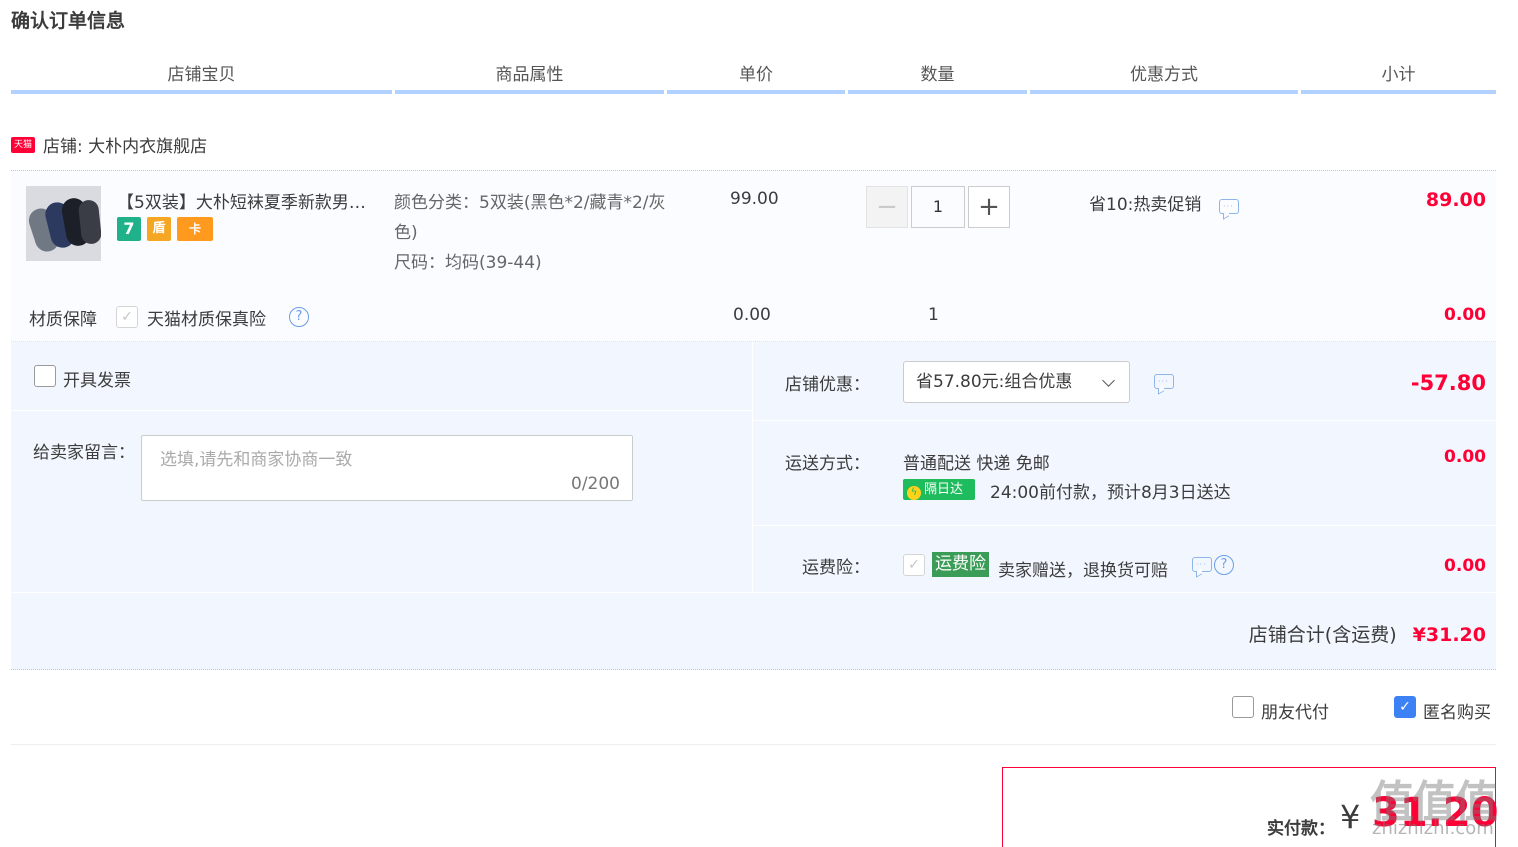  What do you see at coordinates (1164, 78) in the screenshot?
I see `column-header-discount: 优惠方式` at bounding box center [1164, 78].